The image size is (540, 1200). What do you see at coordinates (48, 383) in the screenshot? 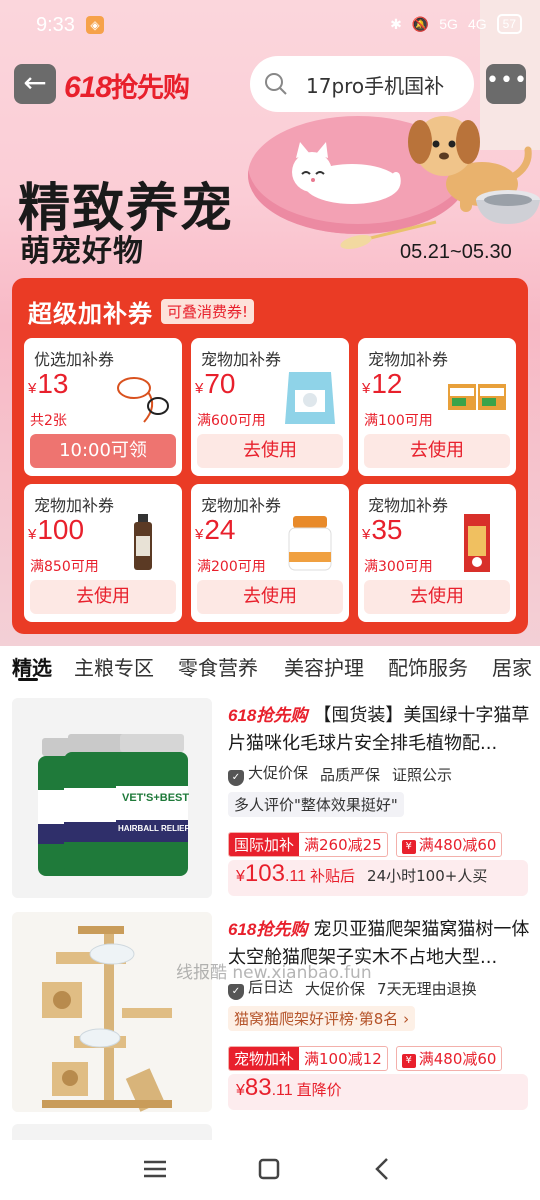
I see `coupon-amount: ¥13` at bounding box center [48, 383].